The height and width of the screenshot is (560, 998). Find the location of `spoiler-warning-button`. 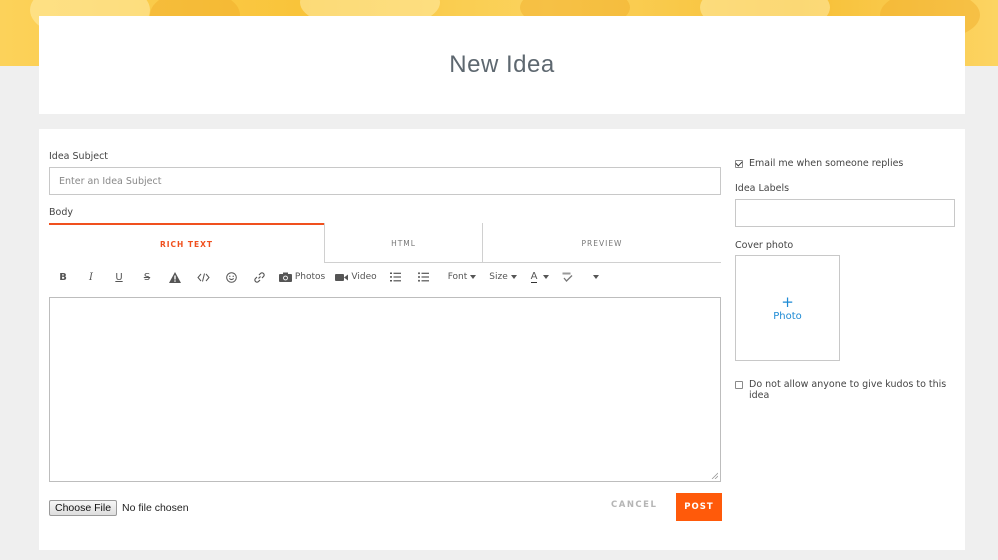

spoiler-warning-button is located at coordinates (175, 277).